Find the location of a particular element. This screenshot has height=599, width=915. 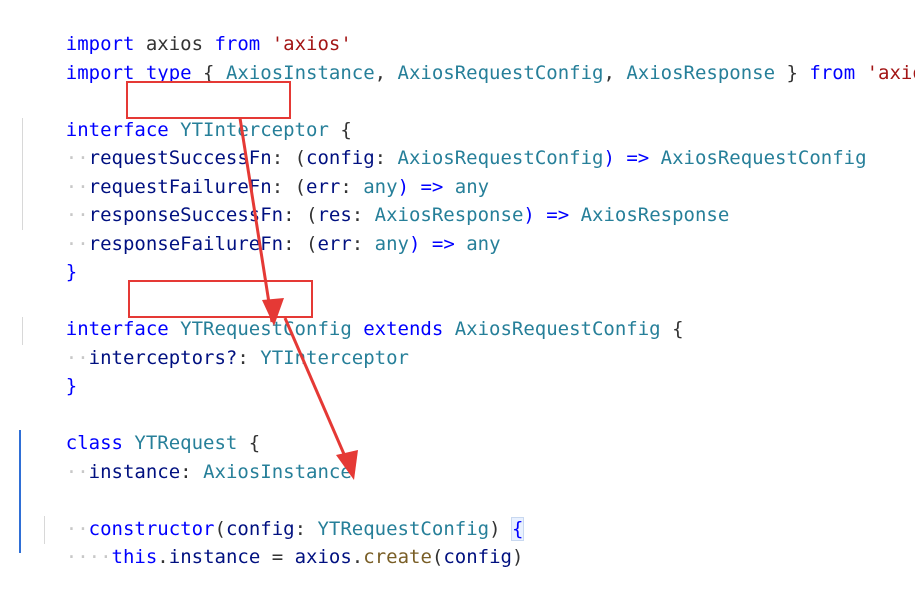

code-line-12: class YTRequest { is located at coordinates (140, 427).